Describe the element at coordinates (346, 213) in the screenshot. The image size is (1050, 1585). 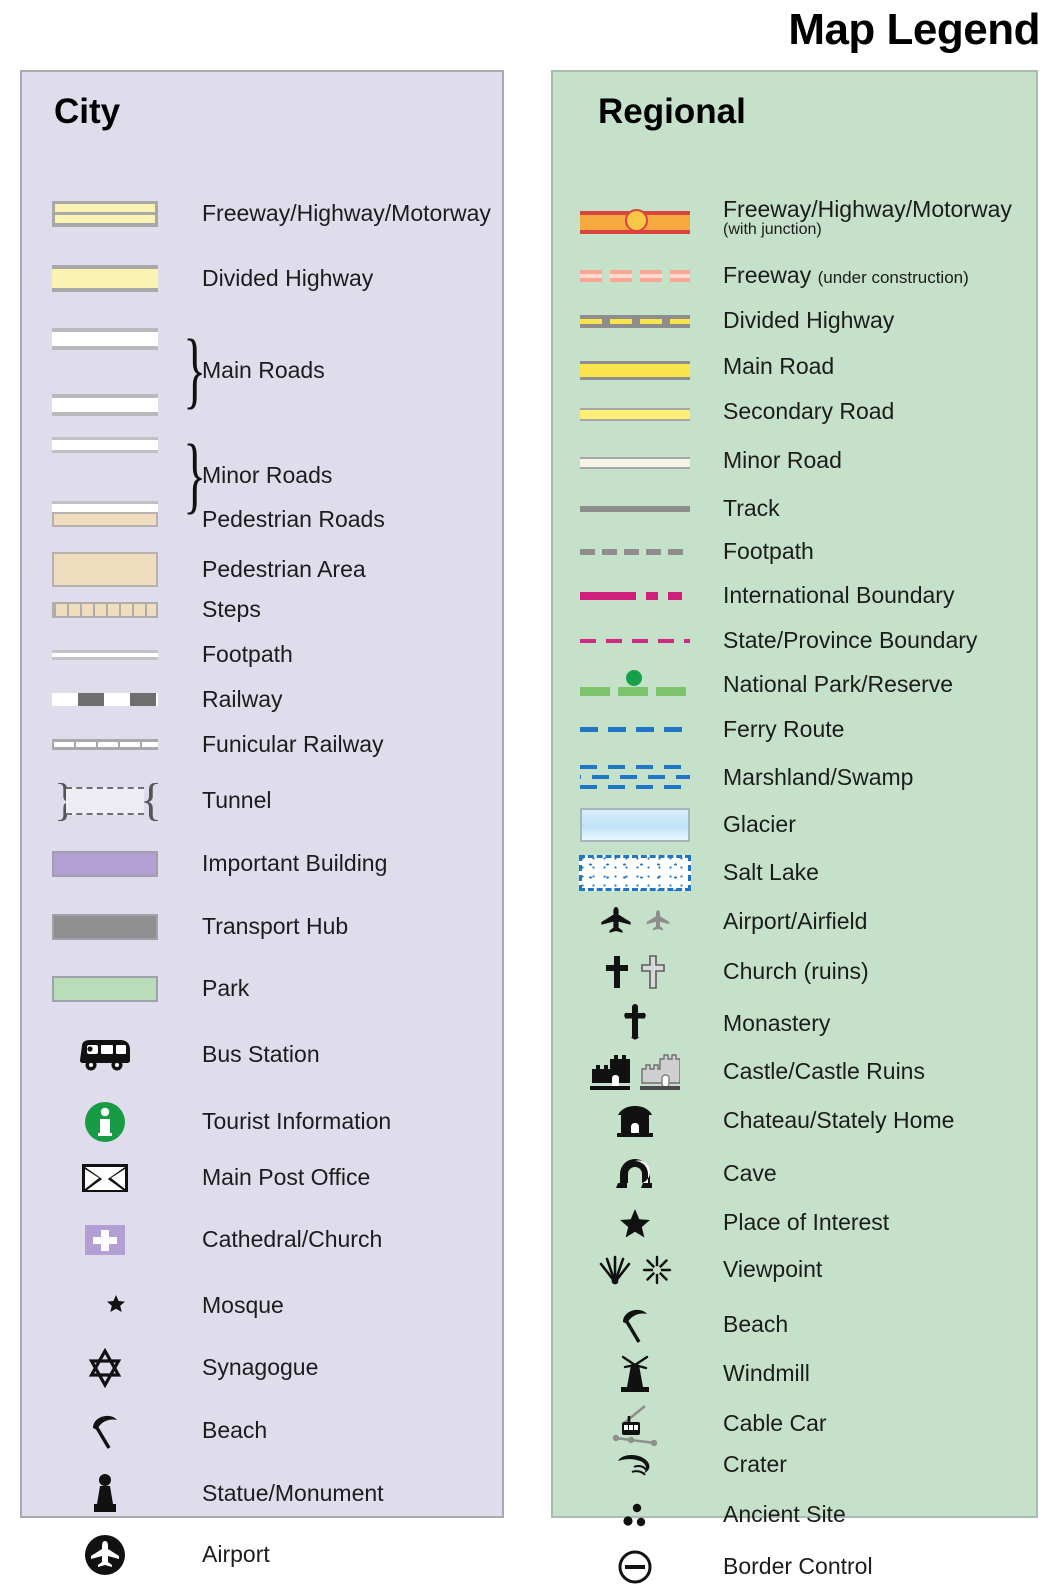
I see `legend-label: Freeway/Highway/Motorway` at that location.